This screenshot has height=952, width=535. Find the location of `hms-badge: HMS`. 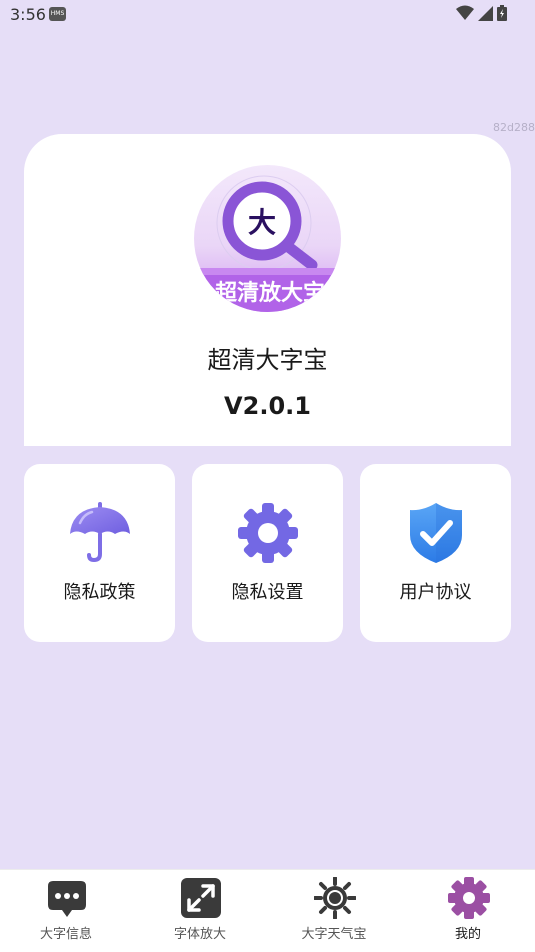

hms-badge: HMS is located at coordinates (57, 14).